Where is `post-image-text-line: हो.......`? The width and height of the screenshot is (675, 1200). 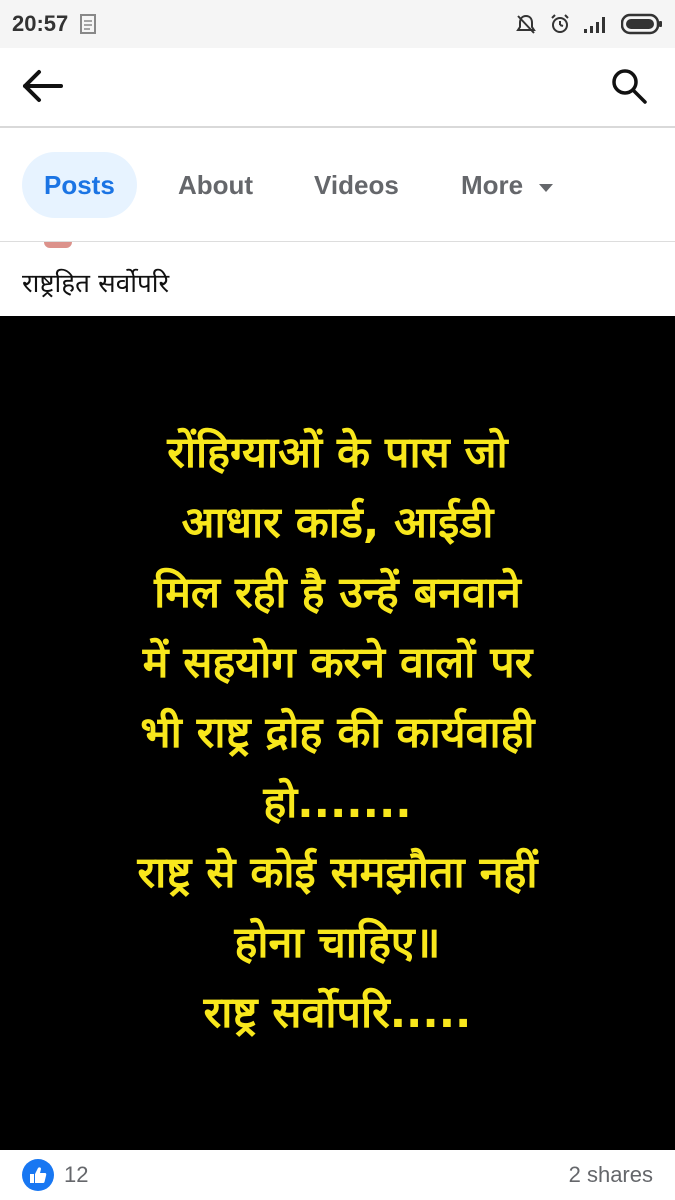
post-image-text-line: हो....... is located at coordinates (337, 803).